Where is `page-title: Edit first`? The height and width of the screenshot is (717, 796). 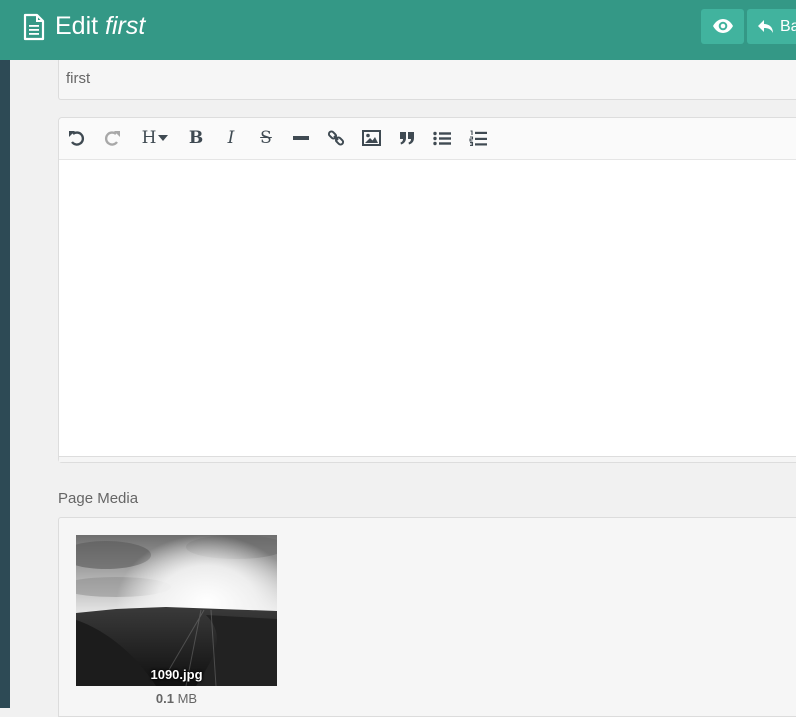 page-title: Edit first is located at coordinates (100, 26).